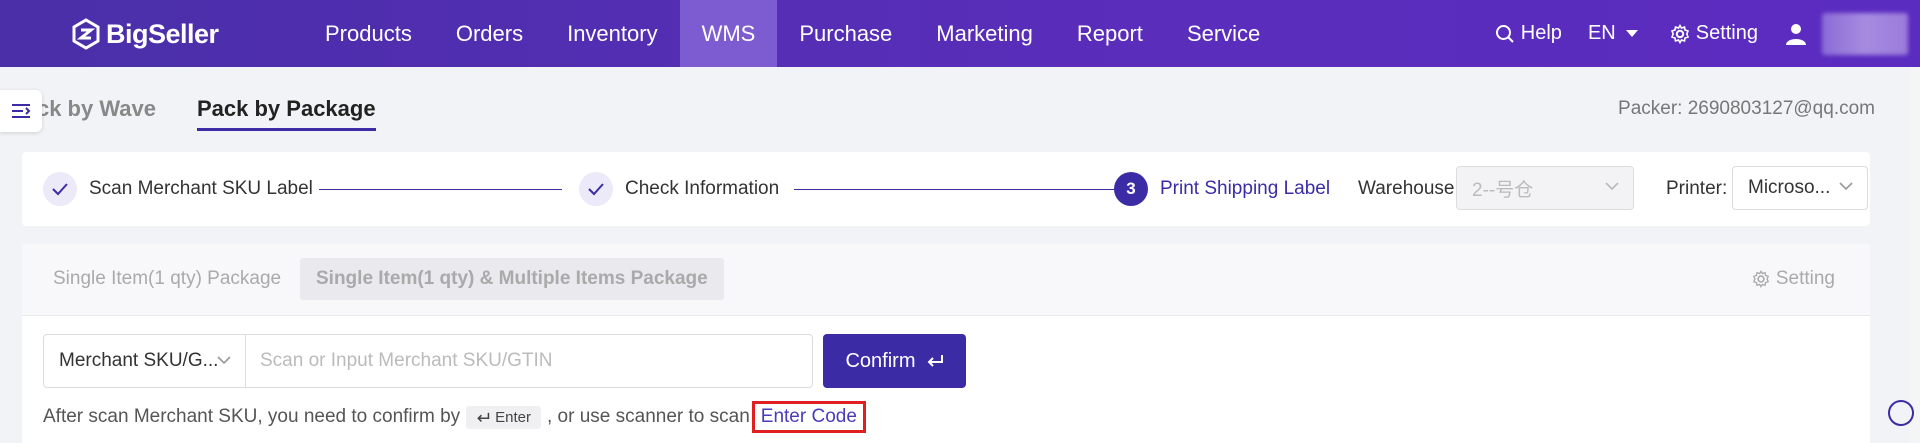 Image resolution: width=1920 pixels, height=443 pixels. What do you see at coordinates (368, 33) in the screenshot?
I see `nav-item-products: Products` at bounding box center [368, 33].